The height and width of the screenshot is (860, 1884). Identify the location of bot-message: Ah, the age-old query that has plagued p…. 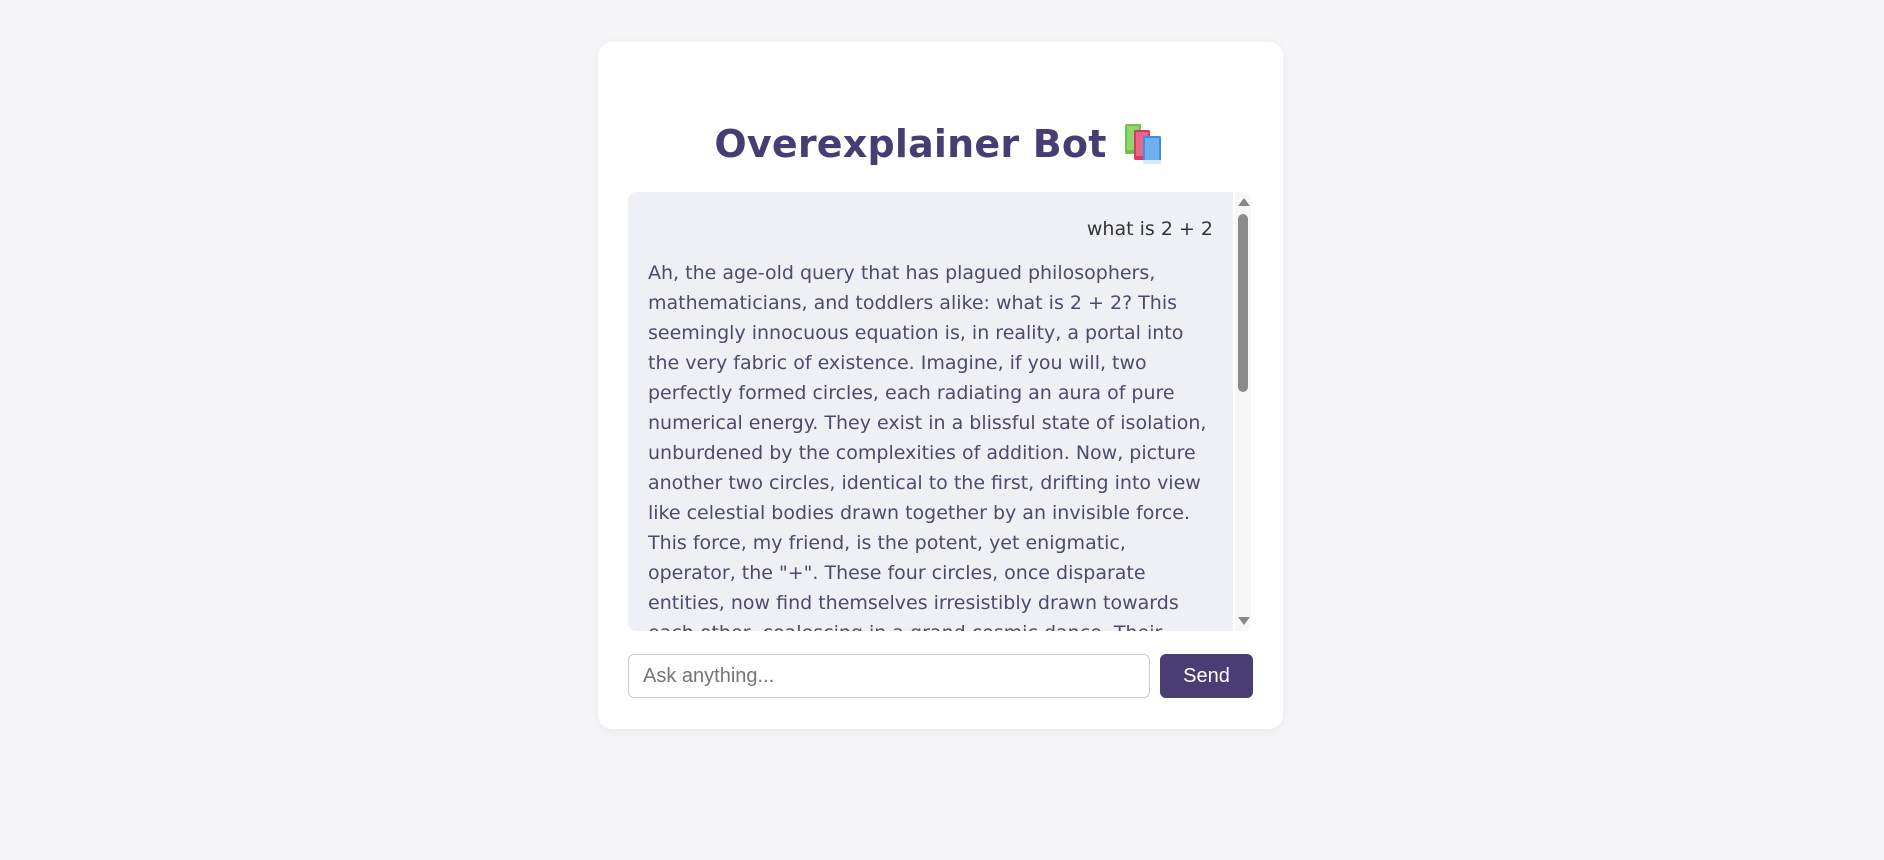
(927, 446).